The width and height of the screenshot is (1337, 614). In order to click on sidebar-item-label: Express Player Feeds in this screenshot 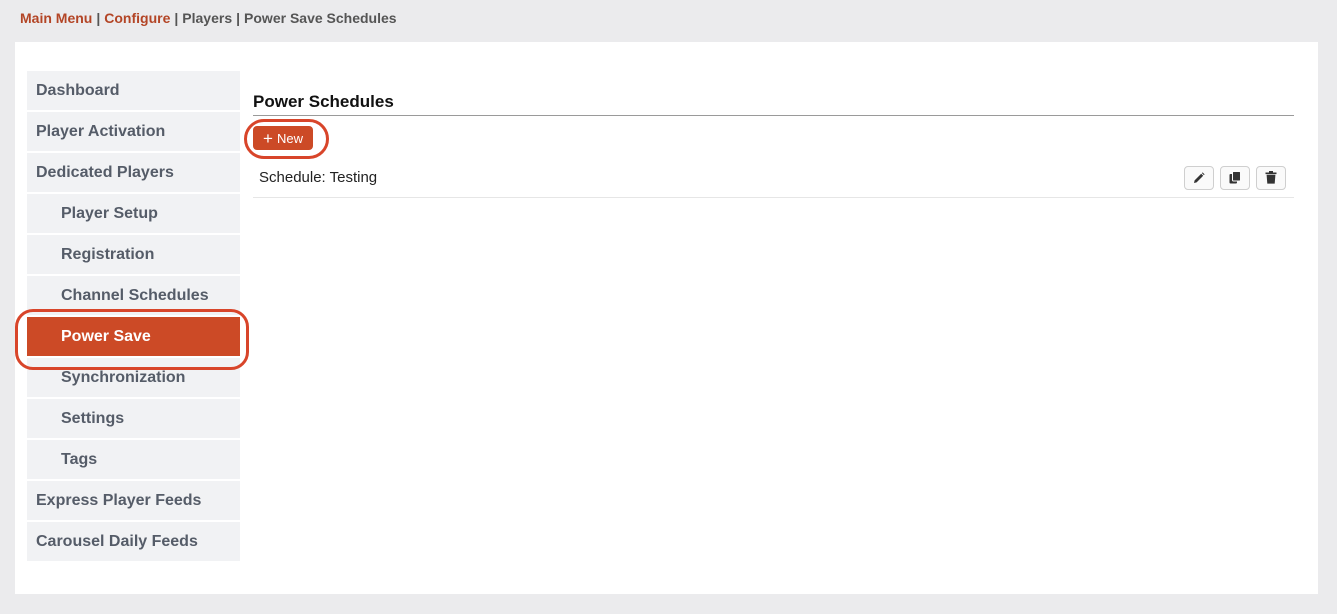, I will do `click(119, 500)`.